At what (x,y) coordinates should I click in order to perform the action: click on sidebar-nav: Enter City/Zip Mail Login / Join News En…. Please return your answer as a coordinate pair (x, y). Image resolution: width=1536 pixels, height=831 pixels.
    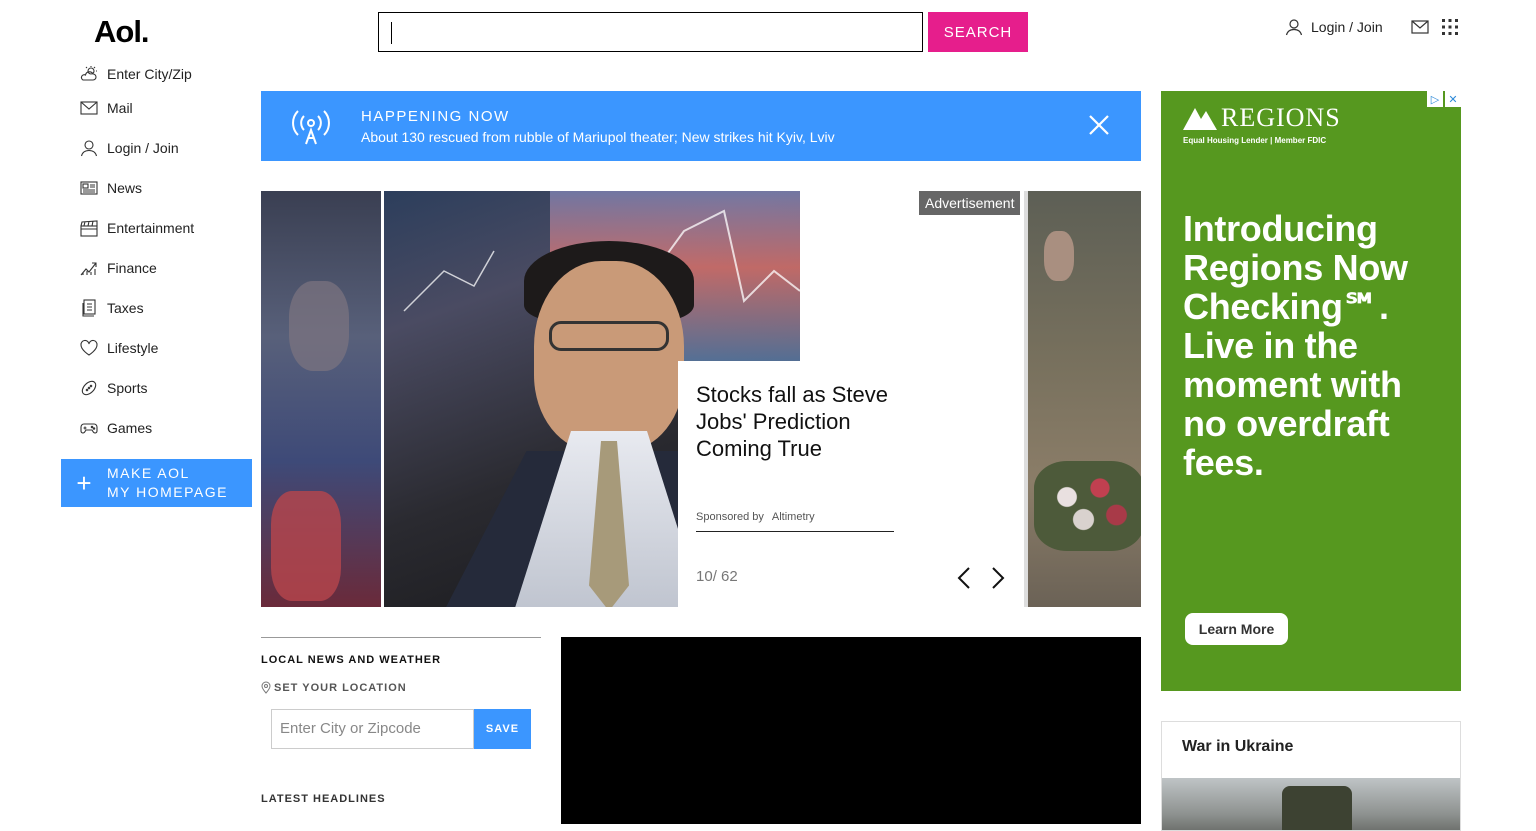
    Looking at the image, I should click on (166, 254).